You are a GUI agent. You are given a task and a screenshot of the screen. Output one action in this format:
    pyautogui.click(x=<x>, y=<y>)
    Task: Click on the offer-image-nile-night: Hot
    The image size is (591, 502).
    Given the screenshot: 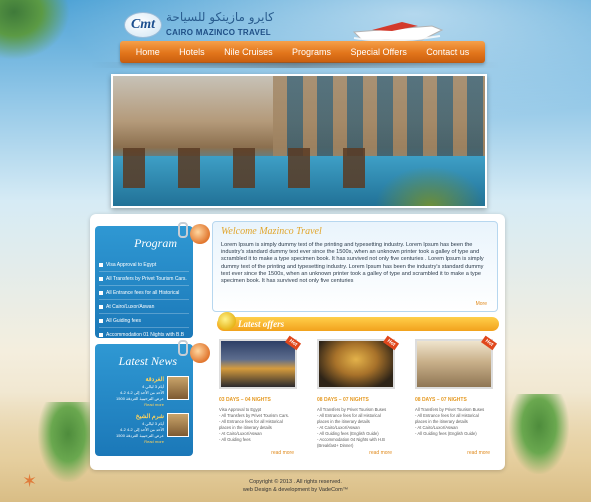 What is the action you would take?
    pyautogui.click(x=260, y=362)
    